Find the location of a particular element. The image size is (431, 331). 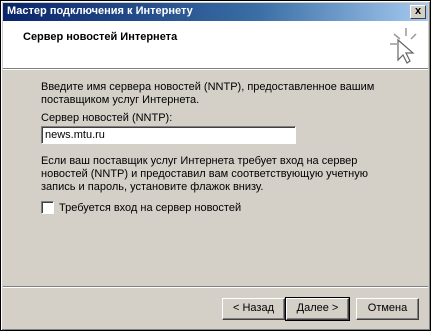

next-button: Далее > is located at coordinates (317, 309).